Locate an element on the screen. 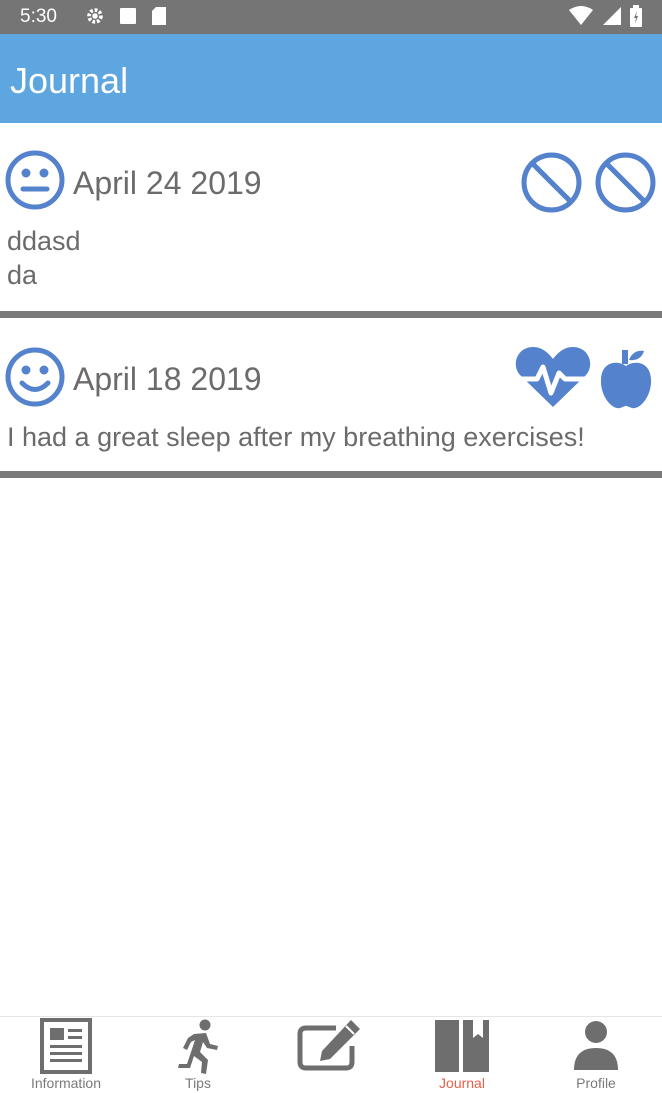 This screenshot has height=1093, width=662. apple-icon is located at coordinates (626, 379).